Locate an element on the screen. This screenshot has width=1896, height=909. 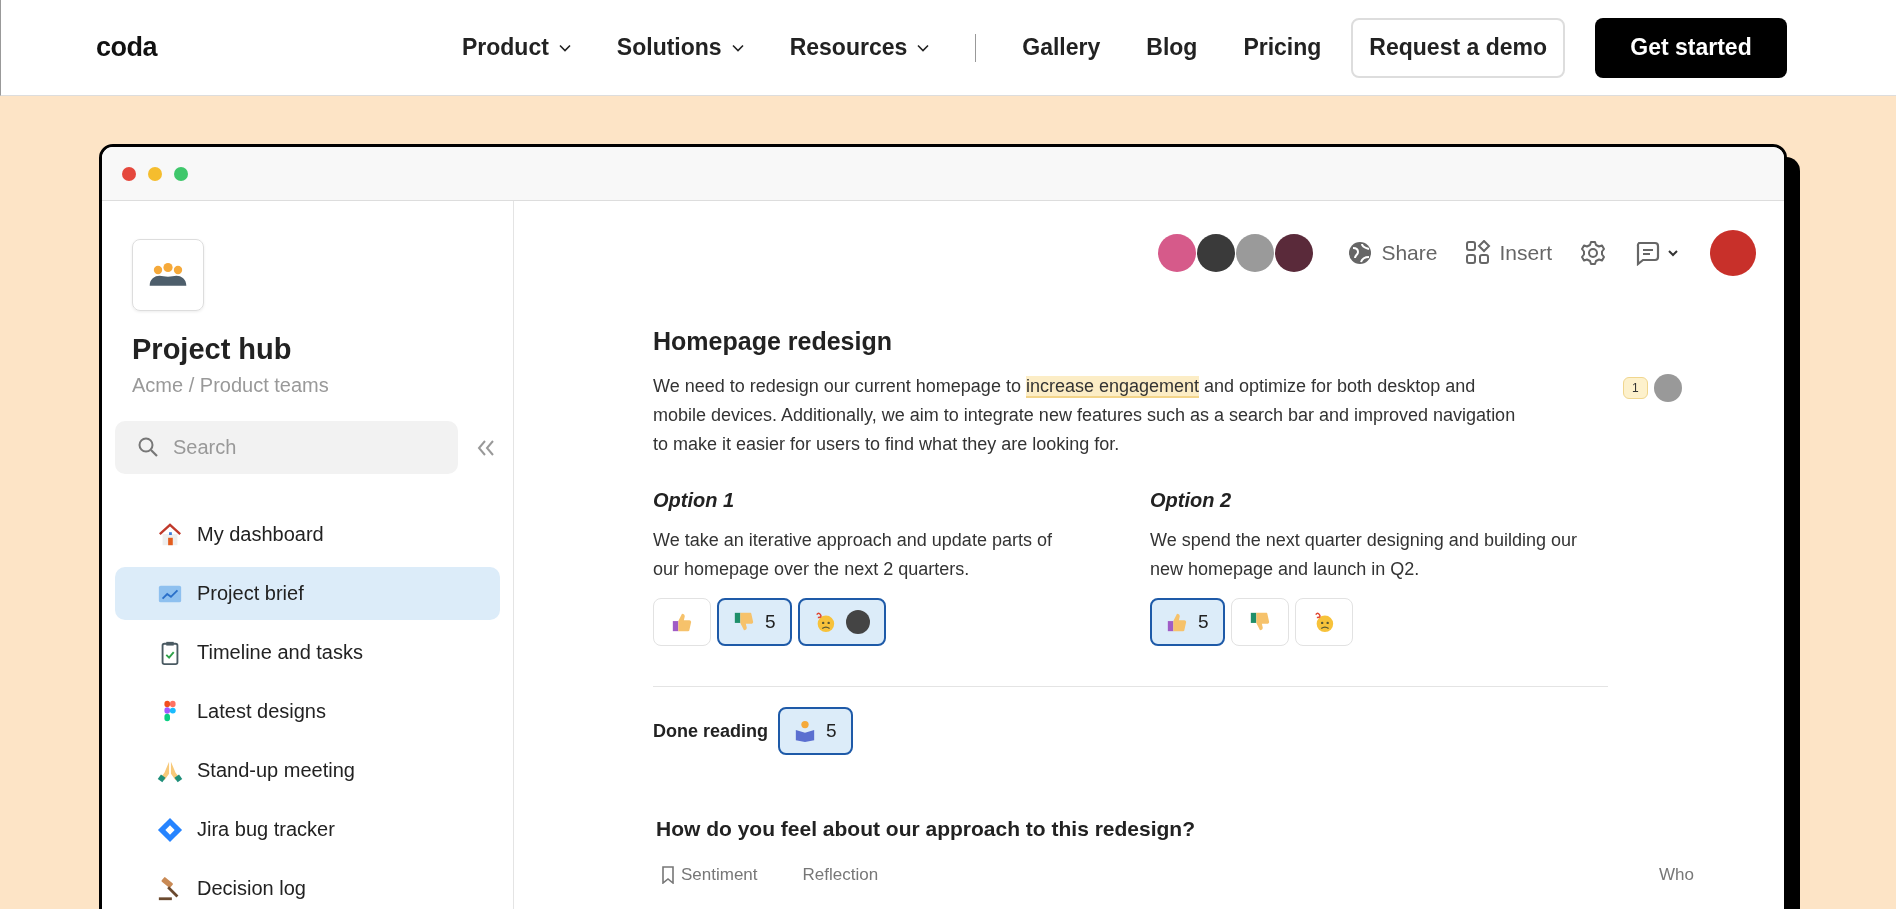
column-header: Reflection is located at coordinates (840, 875).